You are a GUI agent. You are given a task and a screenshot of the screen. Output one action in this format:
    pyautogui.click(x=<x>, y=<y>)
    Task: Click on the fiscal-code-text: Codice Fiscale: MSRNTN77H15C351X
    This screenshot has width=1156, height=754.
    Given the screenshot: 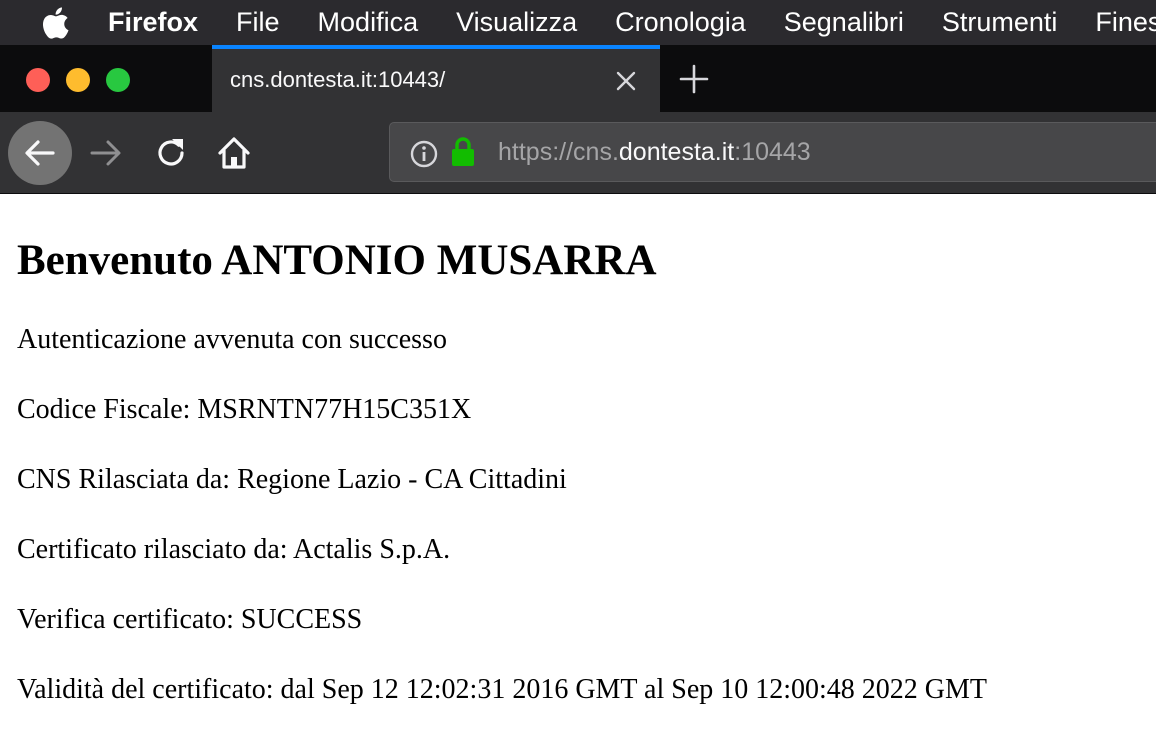 What is the action you would take?
    pyautogui.click(x=244, y=409)
    